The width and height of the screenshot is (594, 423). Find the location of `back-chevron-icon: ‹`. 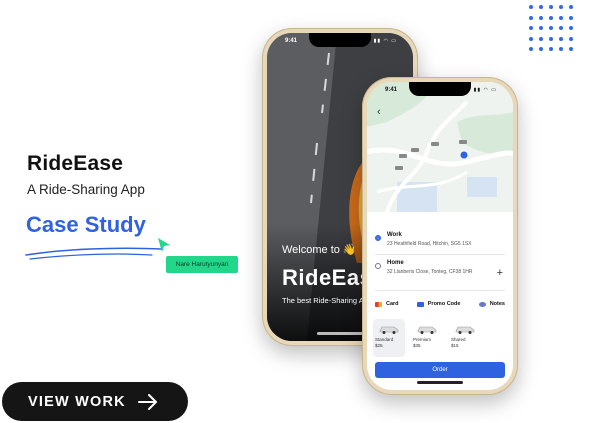

back-chevron-icon: ‹ is located at coordinates (379, 112).